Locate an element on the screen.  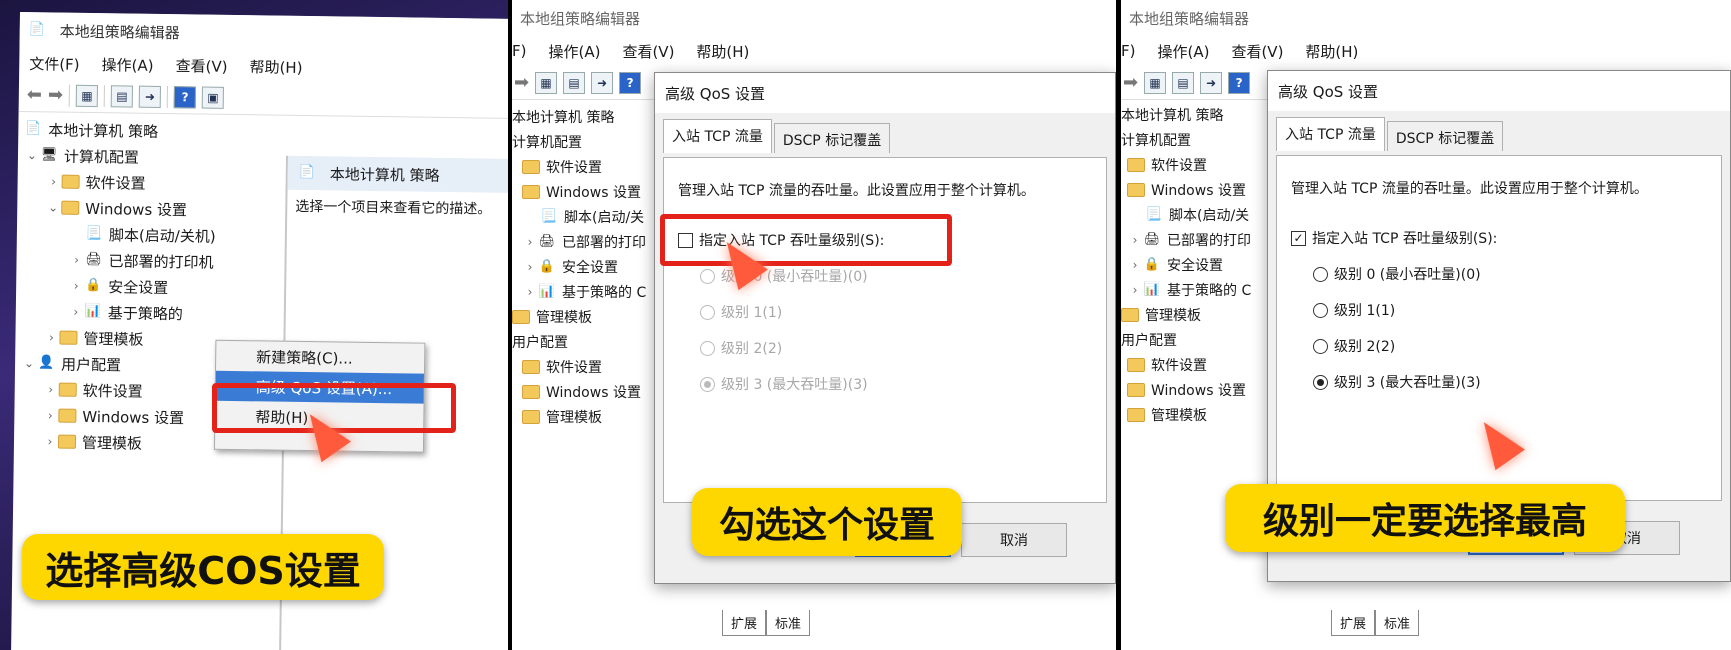
menu-bar: F) 操作(A) 查看(V) 帮助(H) is located at coordinates (814, 51).